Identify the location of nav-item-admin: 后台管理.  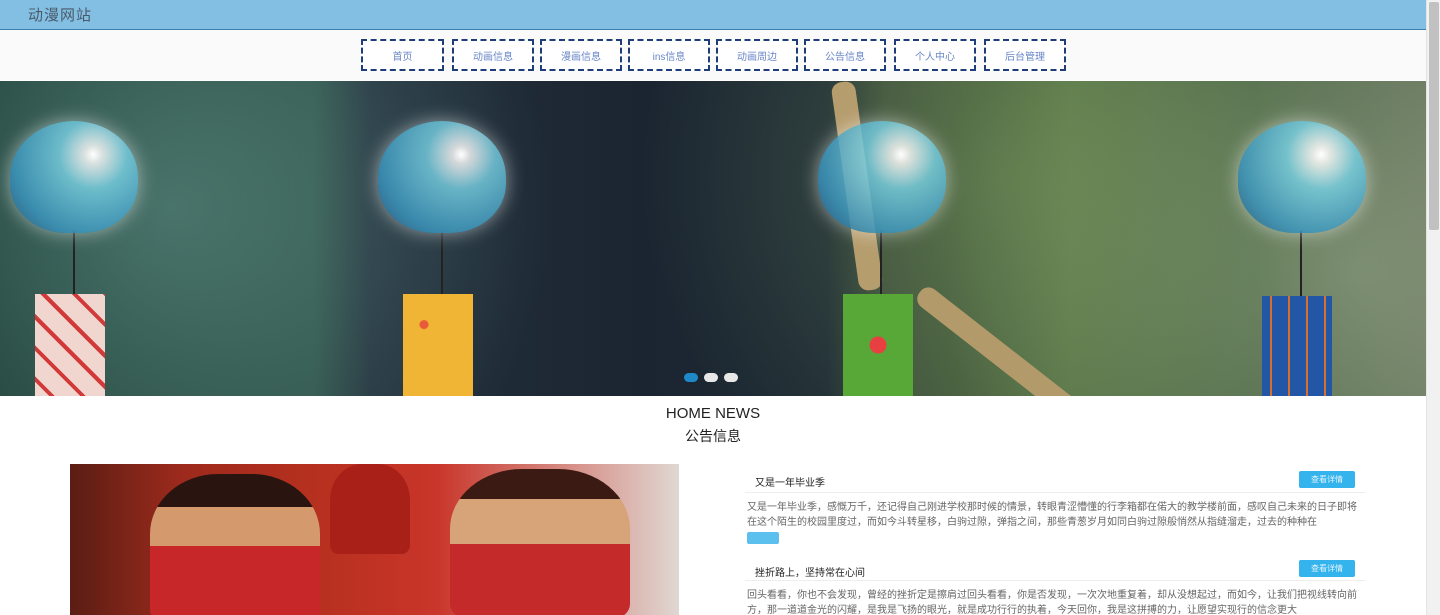
(1025, 55).